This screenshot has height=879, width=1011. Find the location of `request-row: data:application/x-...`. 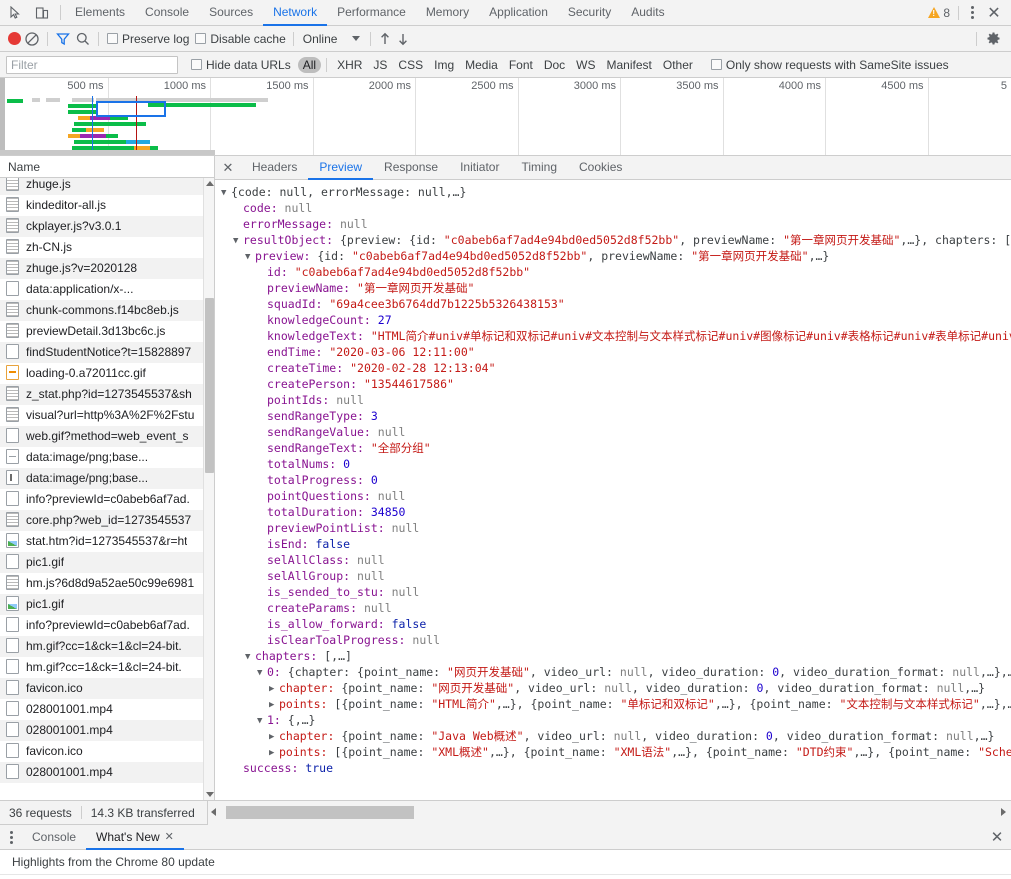

request-row: data:application/x-... is located at coordinates (107, 289).